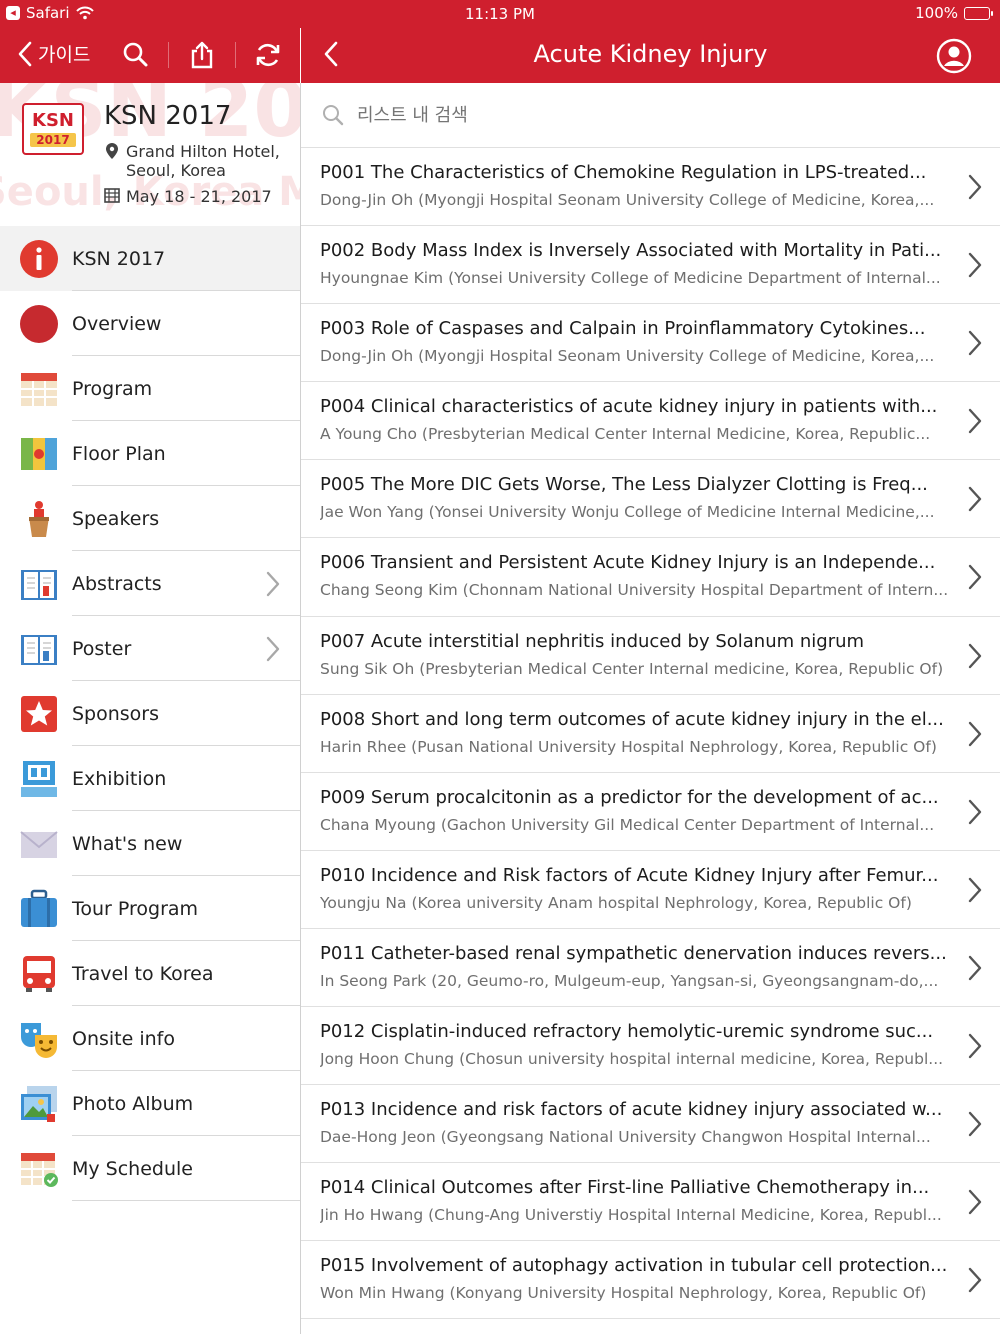  I want to click on event-dates: May 18 - 21, 2017, so click(199, 196).